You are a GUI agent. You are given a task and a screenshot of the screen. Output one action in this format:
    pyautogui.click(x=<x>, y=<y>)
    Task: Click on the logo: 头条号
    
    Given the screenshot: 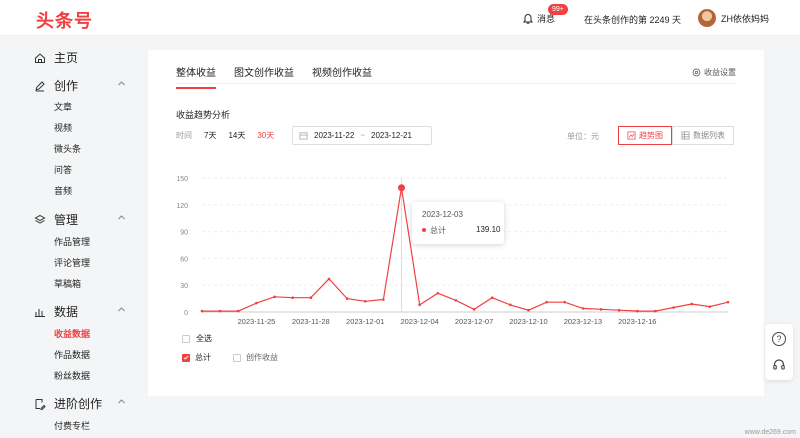 What is the action you would take?
    pyautogui.click(x=64, y=20)
    